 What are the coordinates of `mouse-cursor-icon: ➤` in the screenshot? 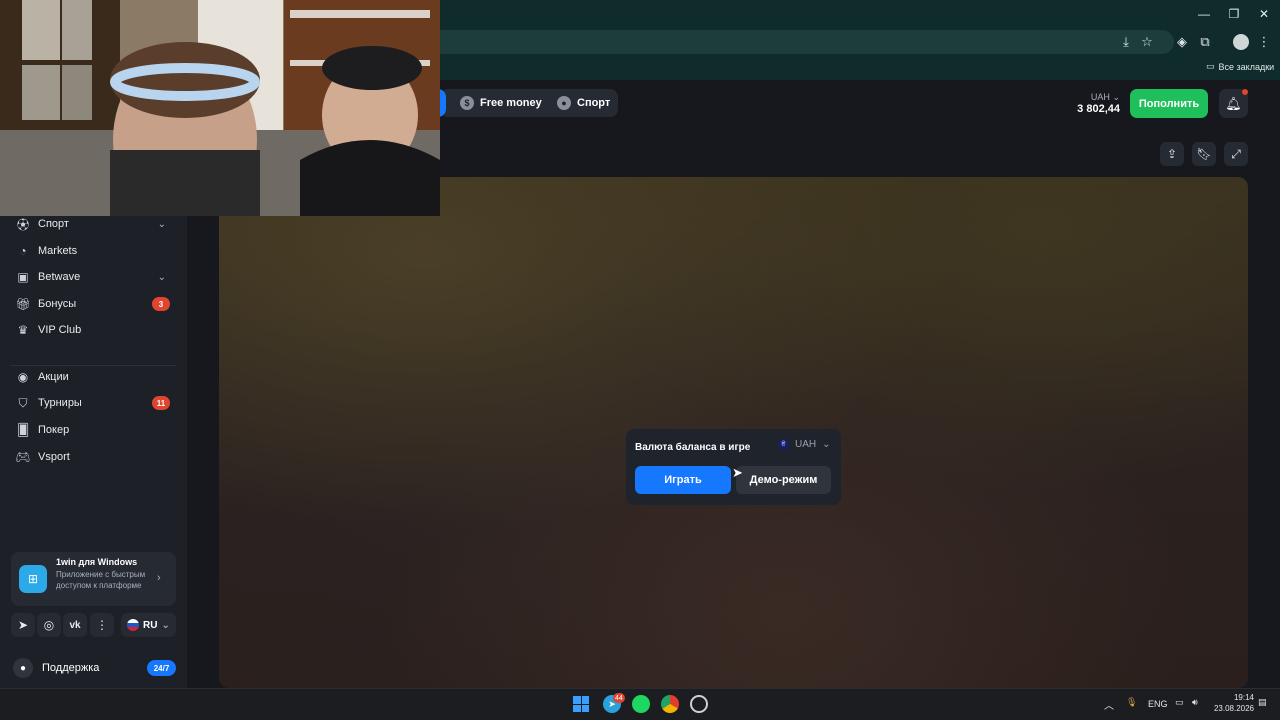 It's located at (737, 472).